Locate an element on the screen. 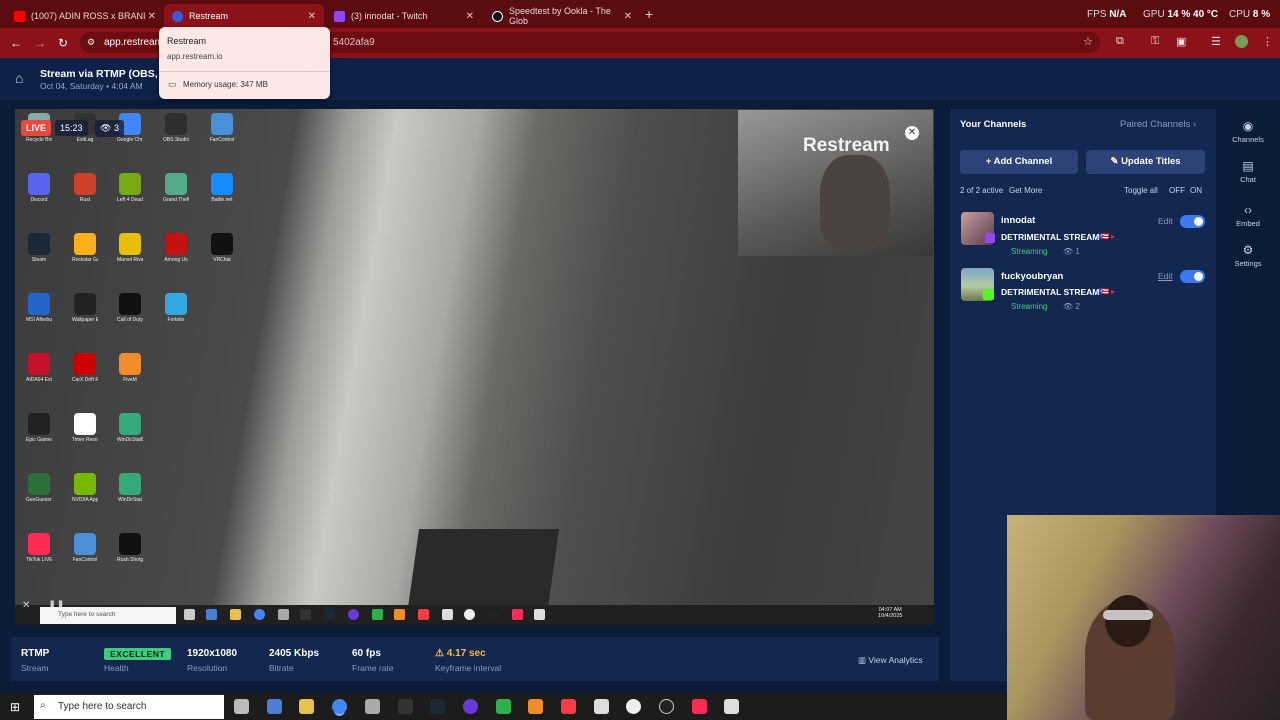 This screenshot has height=720, width=1280. warning-icon: ⚠ is located at coordinates (439, 653).